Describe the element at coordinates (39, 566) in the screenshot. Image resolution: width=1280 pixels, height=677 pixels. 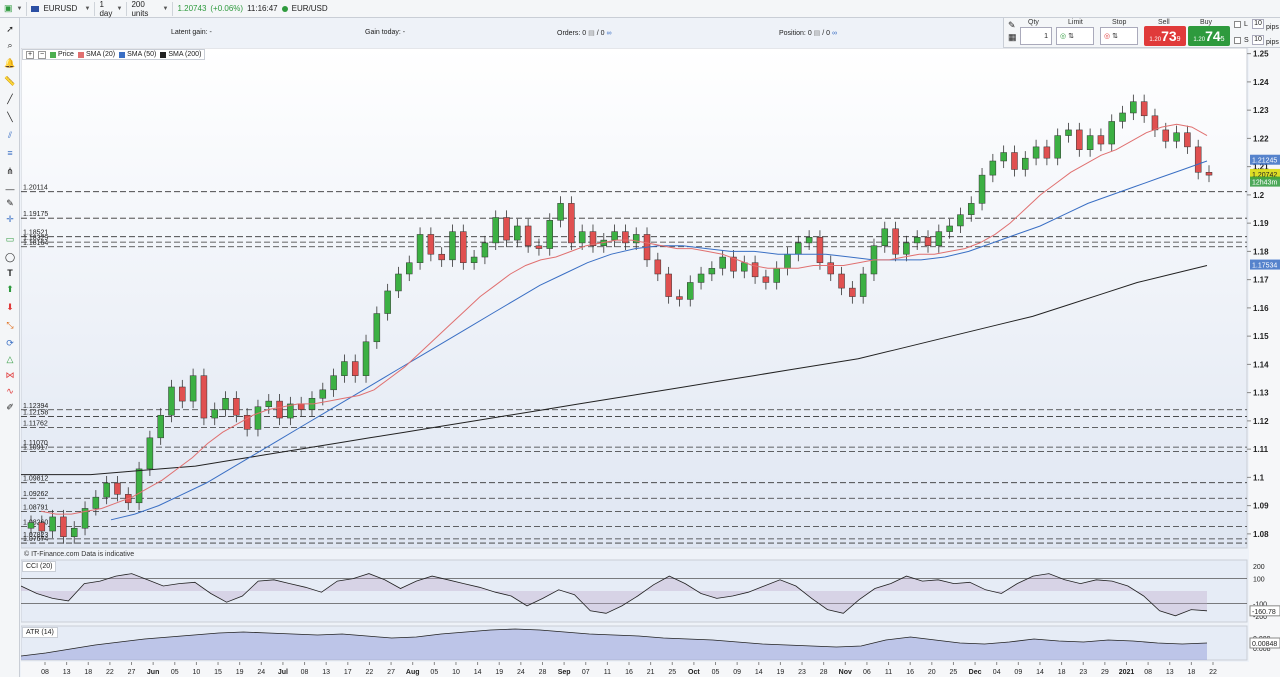
I see `cci-legend: CCI (20)` at that location.